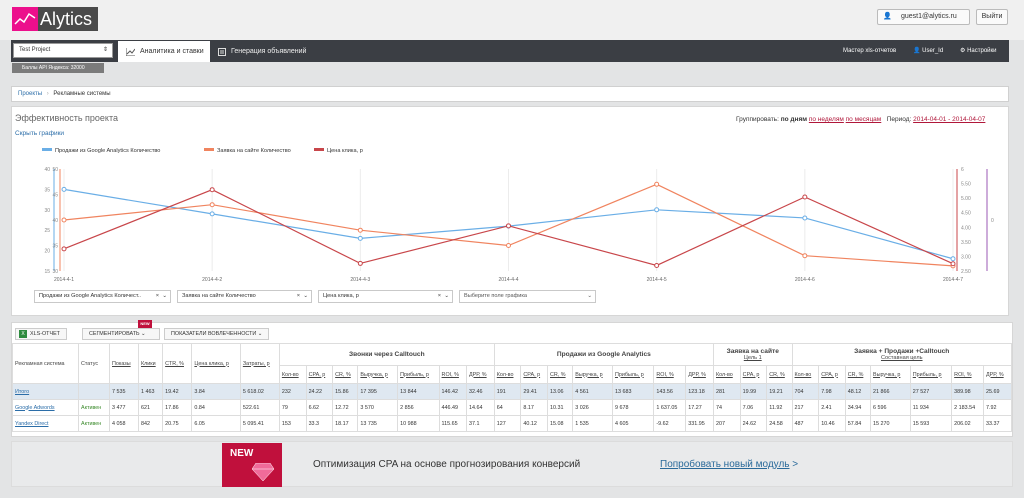 This screenshot has height=498, width=1024. Describe the element at coordinates (864, 119) in the screenshot. I see `group-months: по месяцам` at that location.